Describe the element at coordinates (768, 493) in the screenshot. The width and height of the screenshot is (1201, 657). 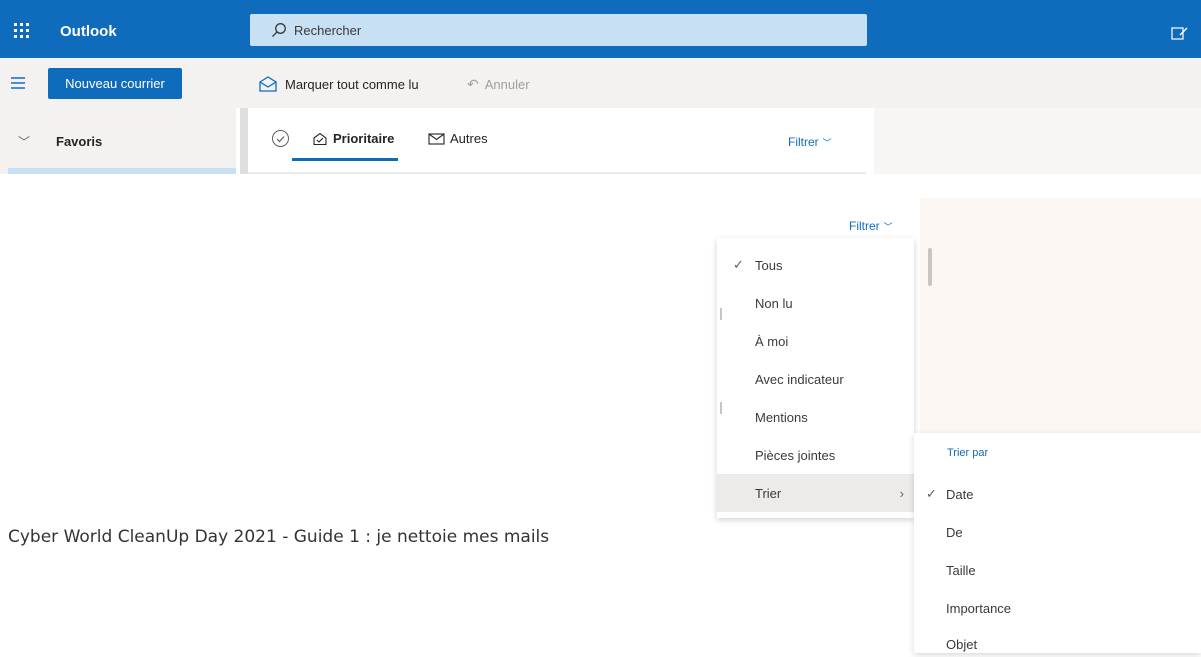
I see `menu-item-label: Trier` at that location.